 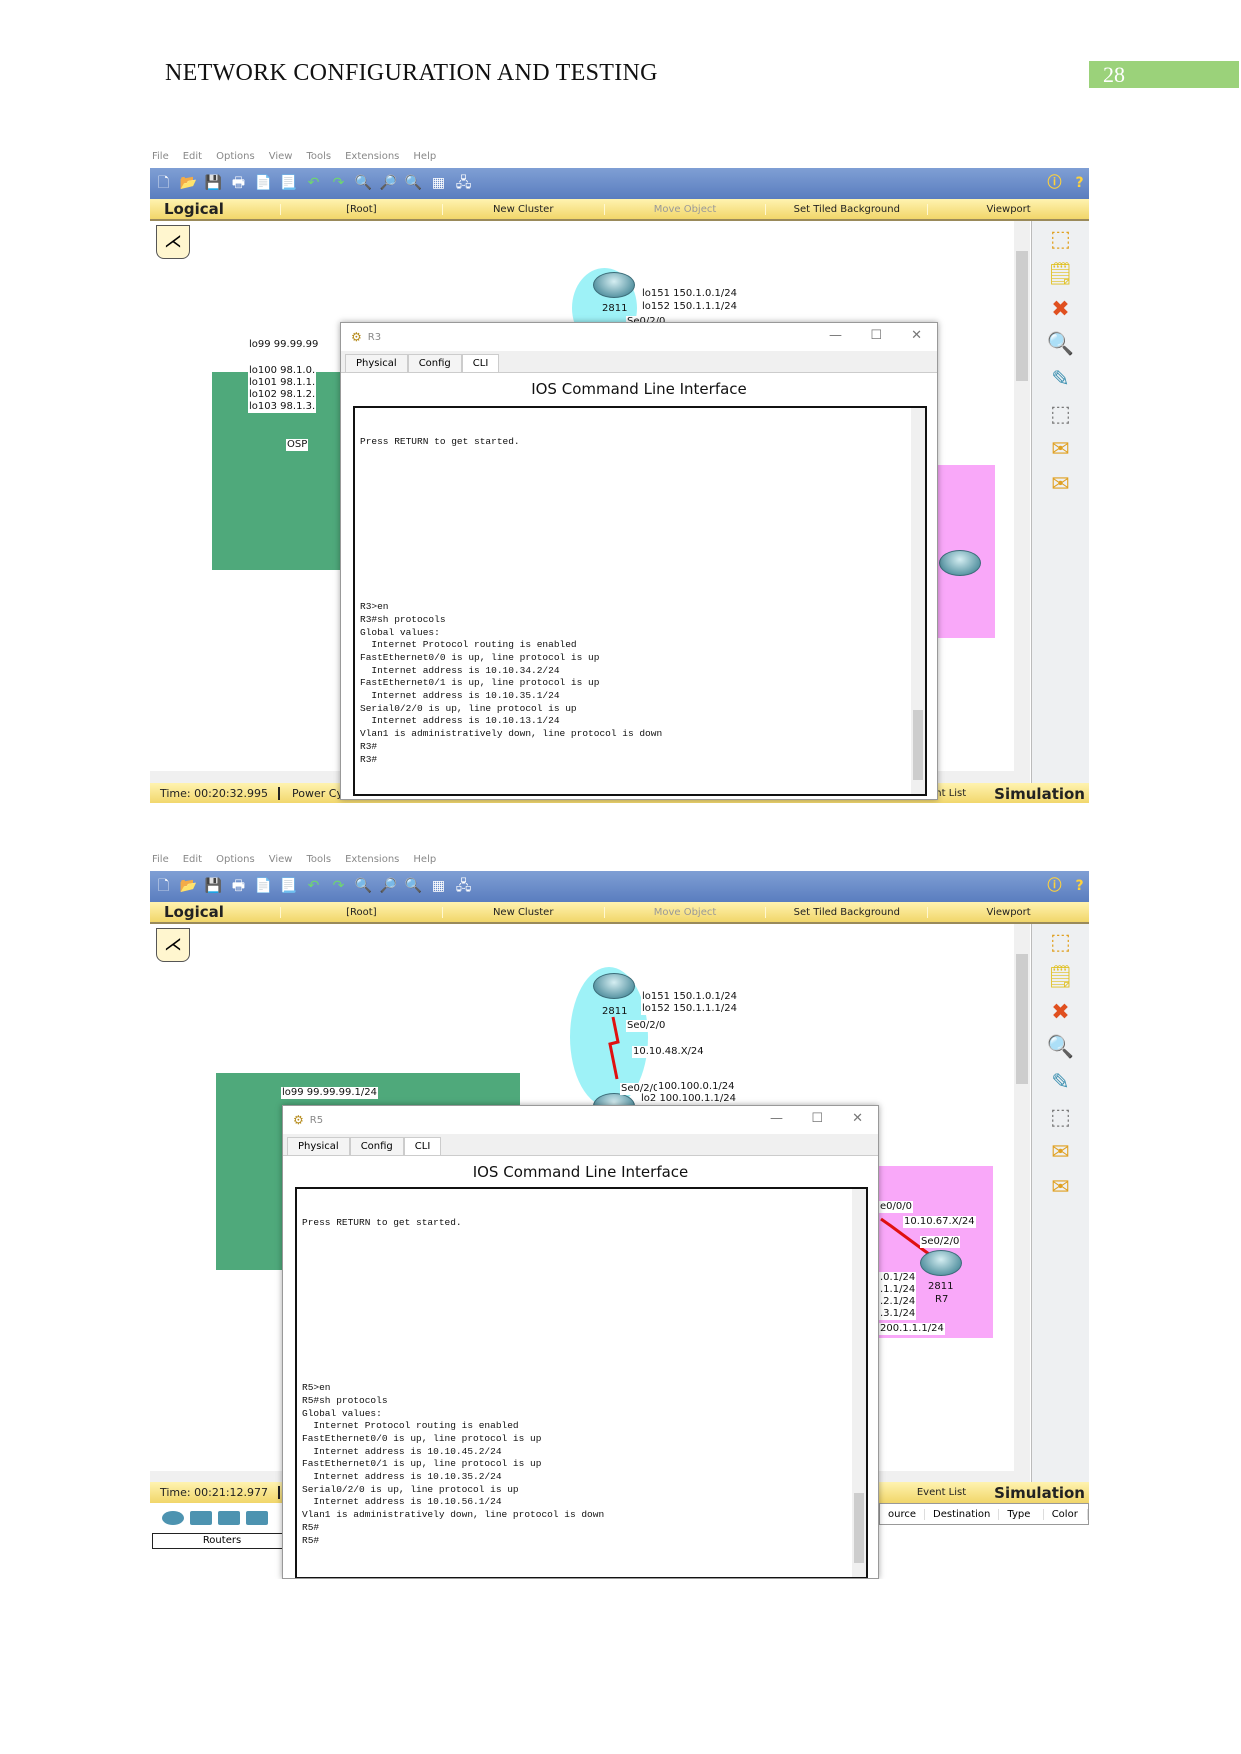 I want to click on column-header: ource, so click(x=902, y=1514).